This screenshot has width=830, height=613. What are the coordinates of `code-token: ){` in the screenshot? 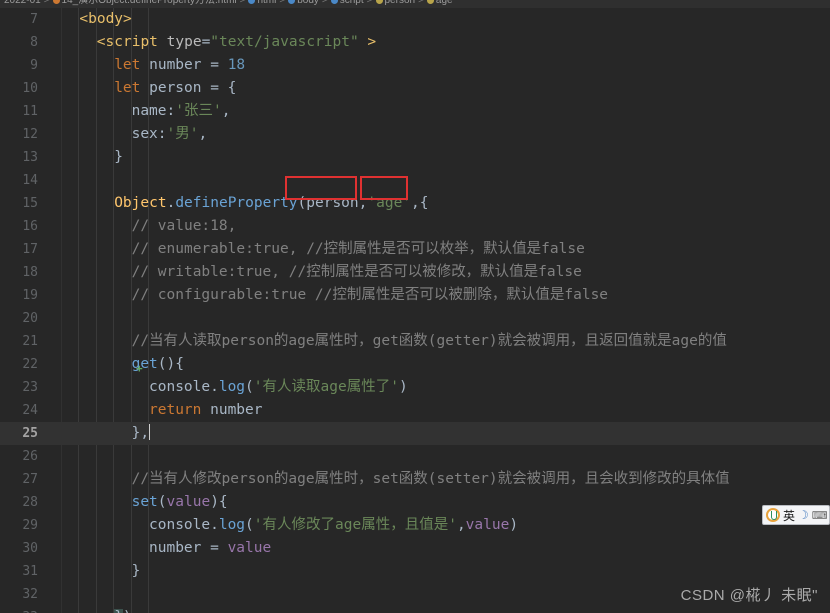 It's located at (219, 502).